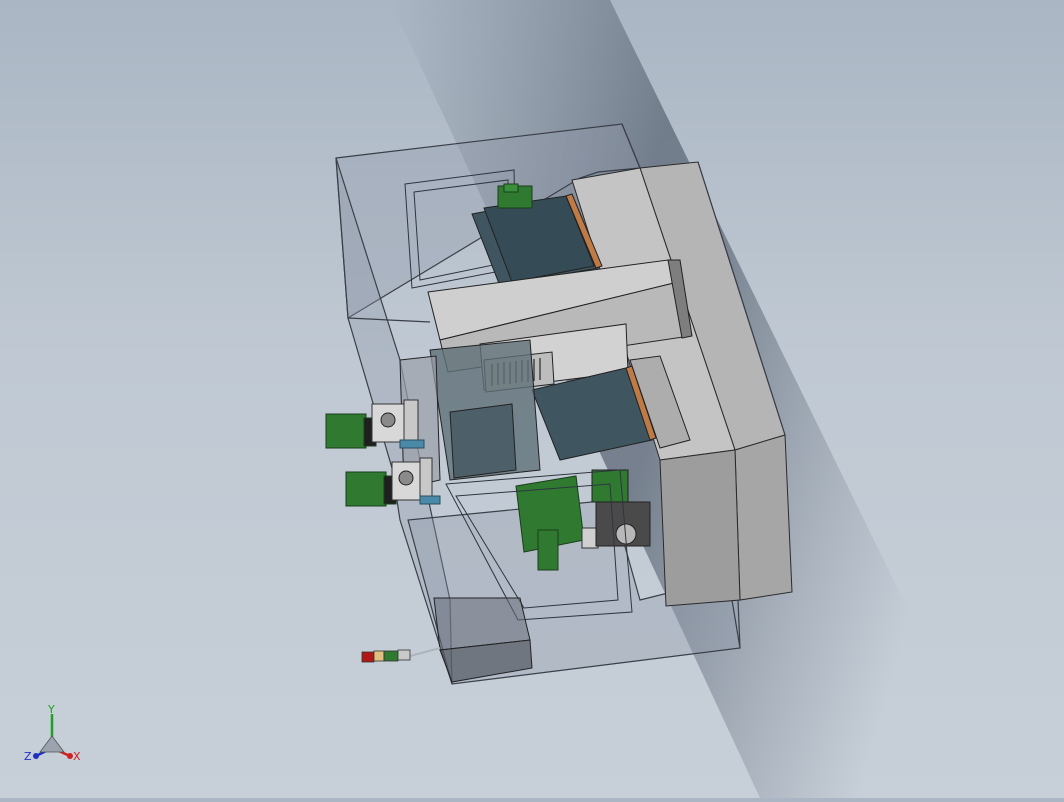 The height and width of the screenshot is (802, 1064). I want to click on upper-motor, so click(515, 196).